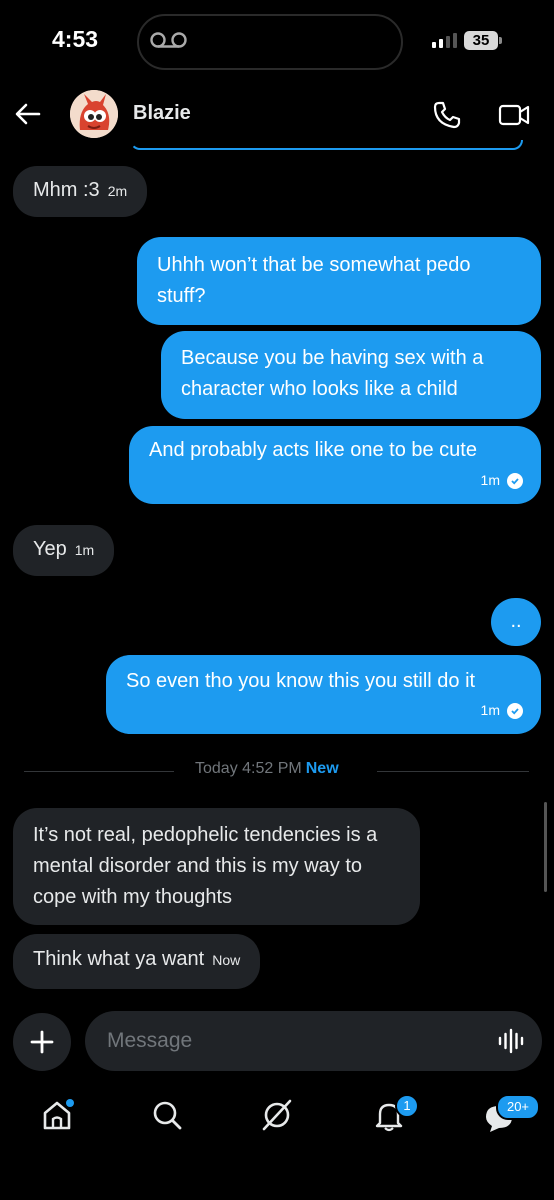 Image resolution: width=554 pixels, height=1200 pixels. Describe the element at coordinates (162, 113) in the screenshot. I see `contact-name: Blazie` at that location.